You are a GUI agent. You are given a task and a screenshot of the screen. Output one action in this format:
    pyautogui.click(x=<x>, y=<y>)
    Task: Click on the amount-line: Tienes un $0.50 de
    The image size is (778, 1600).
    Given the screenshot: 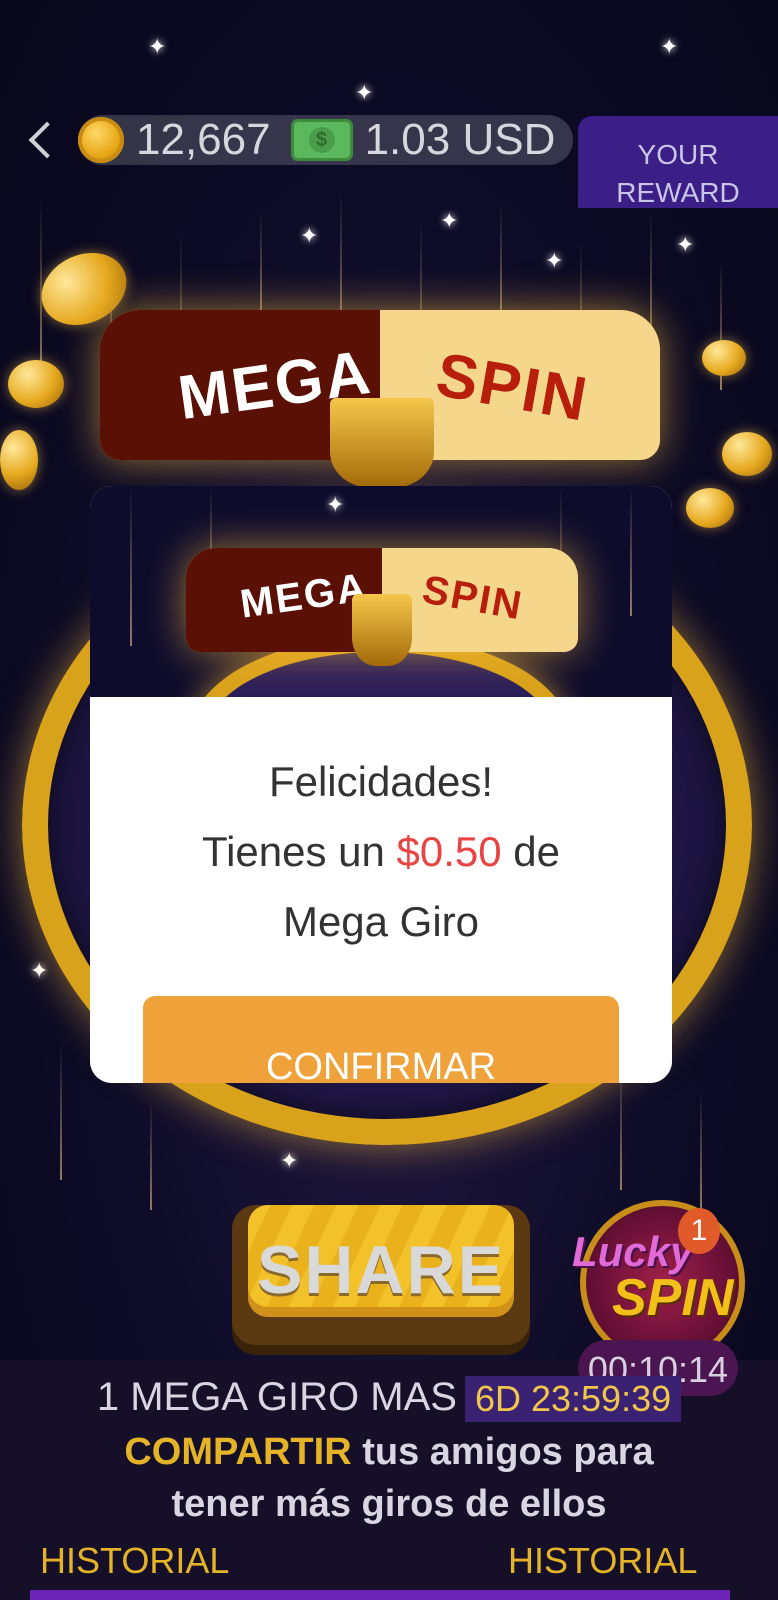 What is the action you would take?
    pyautogui.click(x=381, y=852)
    